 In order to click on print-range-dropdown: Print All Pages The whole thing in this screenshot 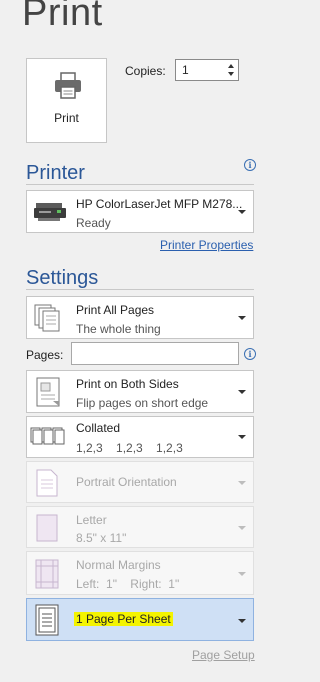, I will do `click(140, 317)`.